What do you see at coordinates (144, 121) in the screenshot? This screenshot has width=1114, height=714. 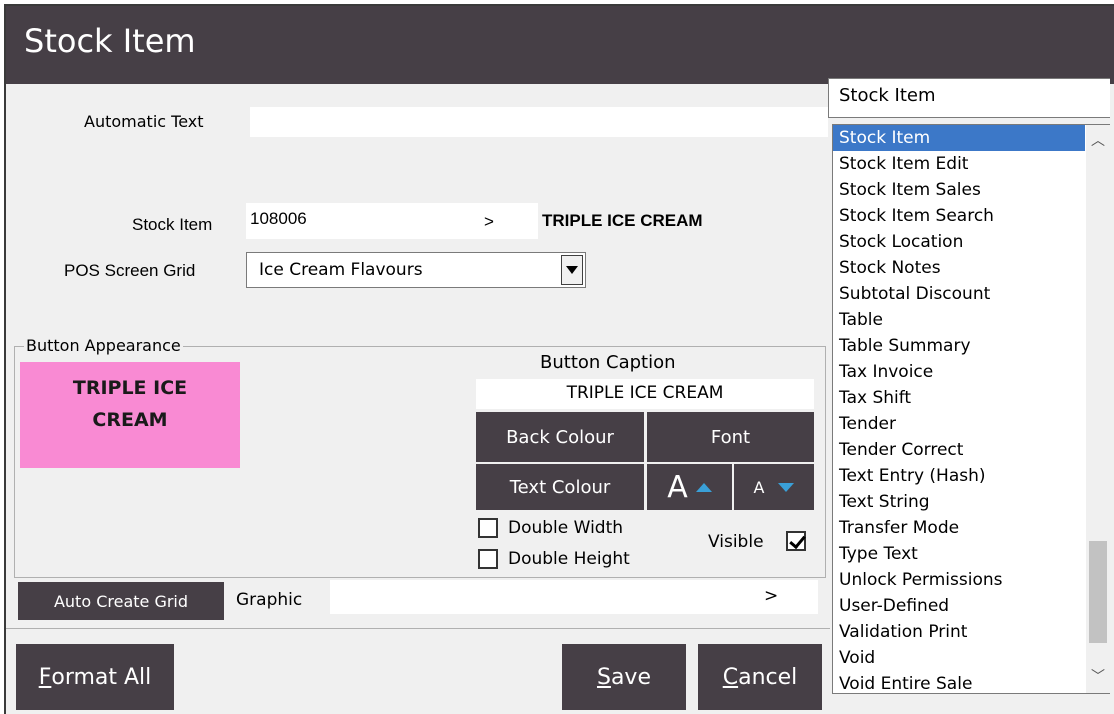 I see `automatic-text-label: Automatic Text` at bounding box center [144, 121].